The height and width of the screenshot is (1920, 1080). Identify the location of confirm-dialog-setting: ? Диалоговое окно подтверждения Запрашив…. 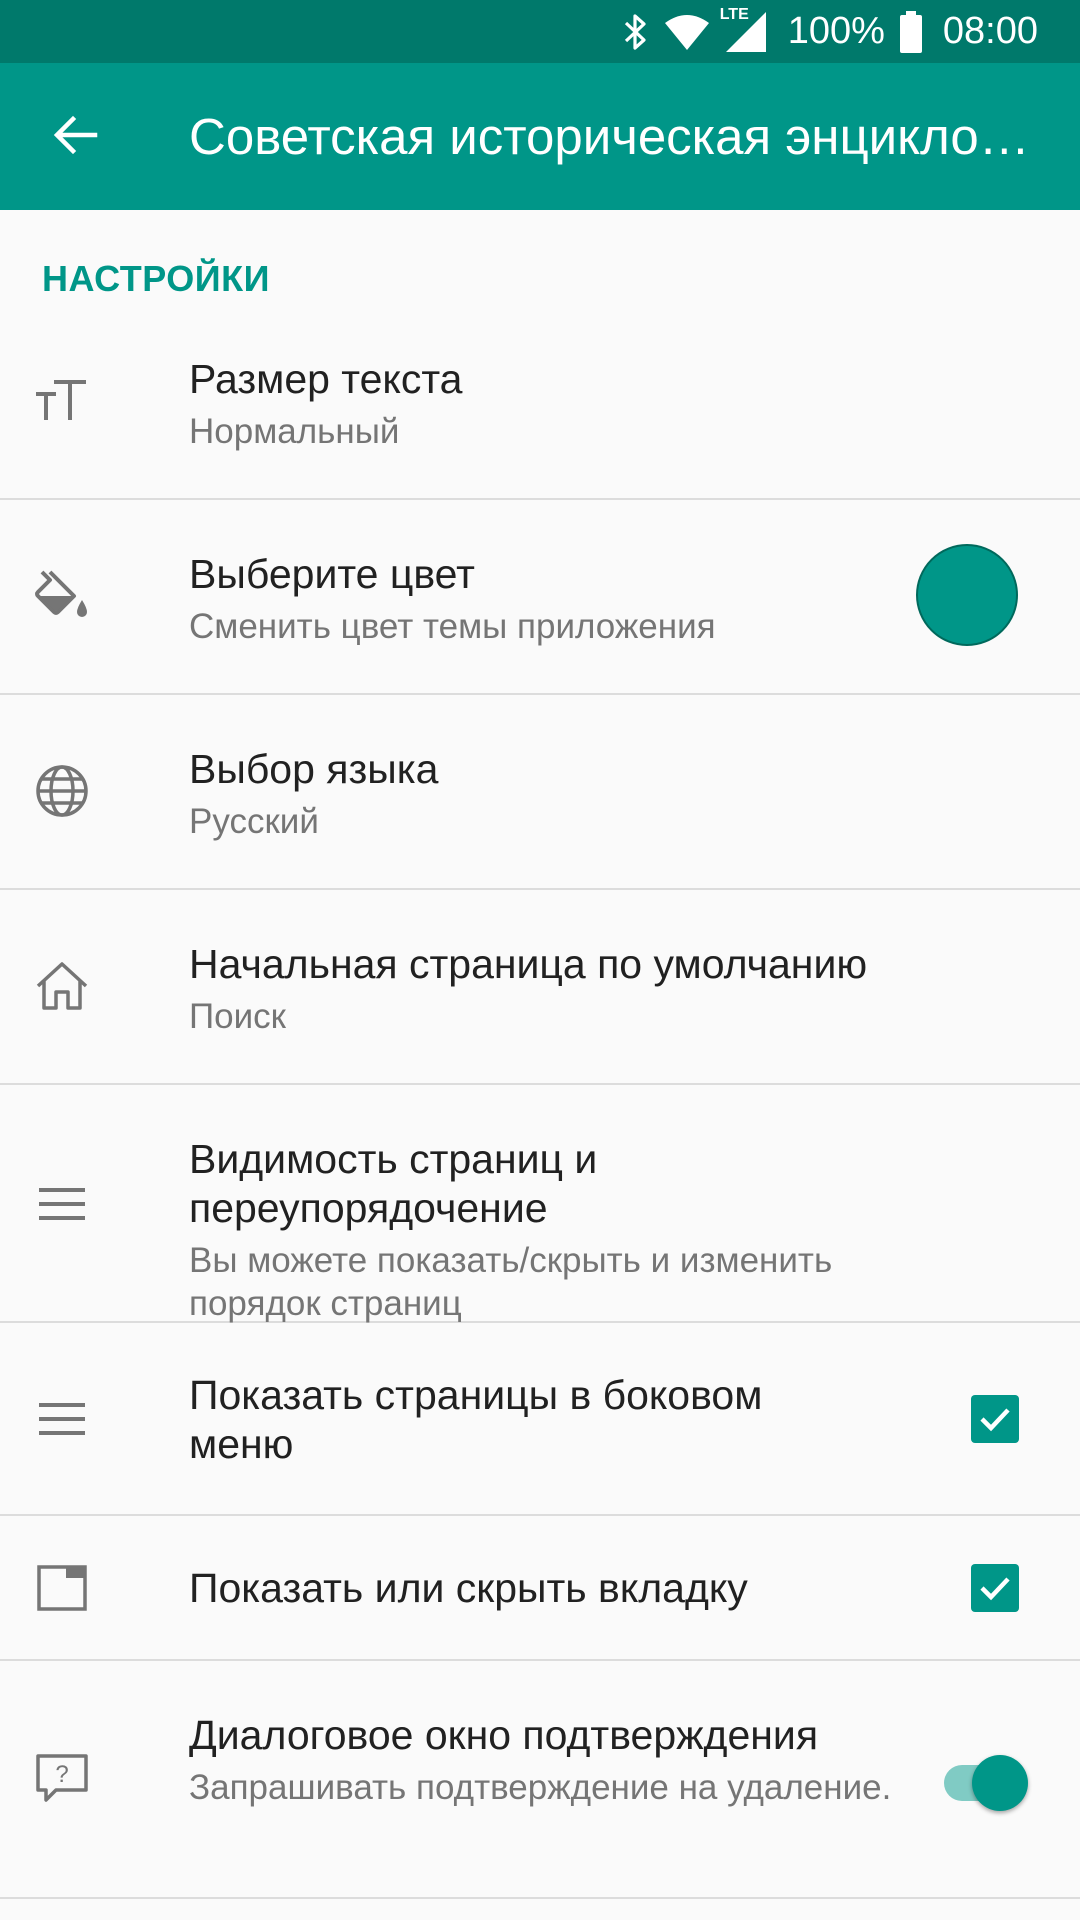
(540, 1780).